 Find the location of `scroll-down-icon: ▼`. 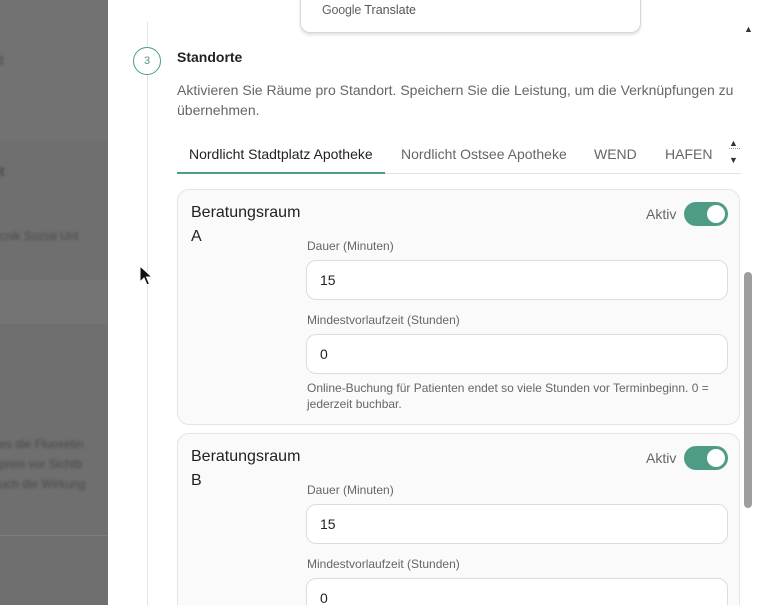

scroll-down-icon: ▼ is located at coordinates (733, 160).